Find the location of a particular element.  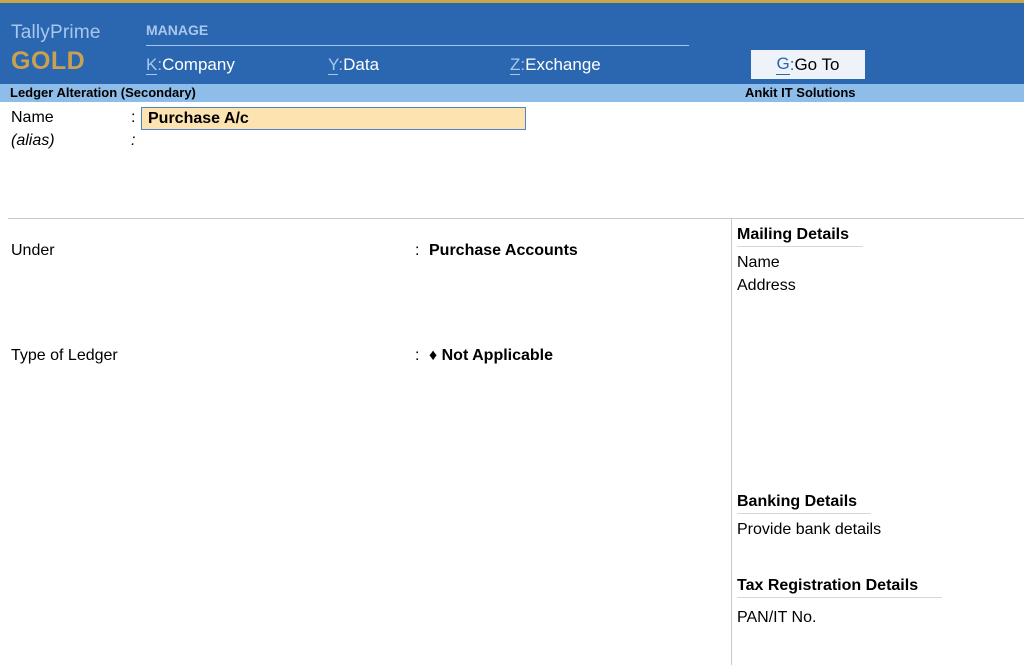

alias-colon: : is located at coordinates (133, 140).